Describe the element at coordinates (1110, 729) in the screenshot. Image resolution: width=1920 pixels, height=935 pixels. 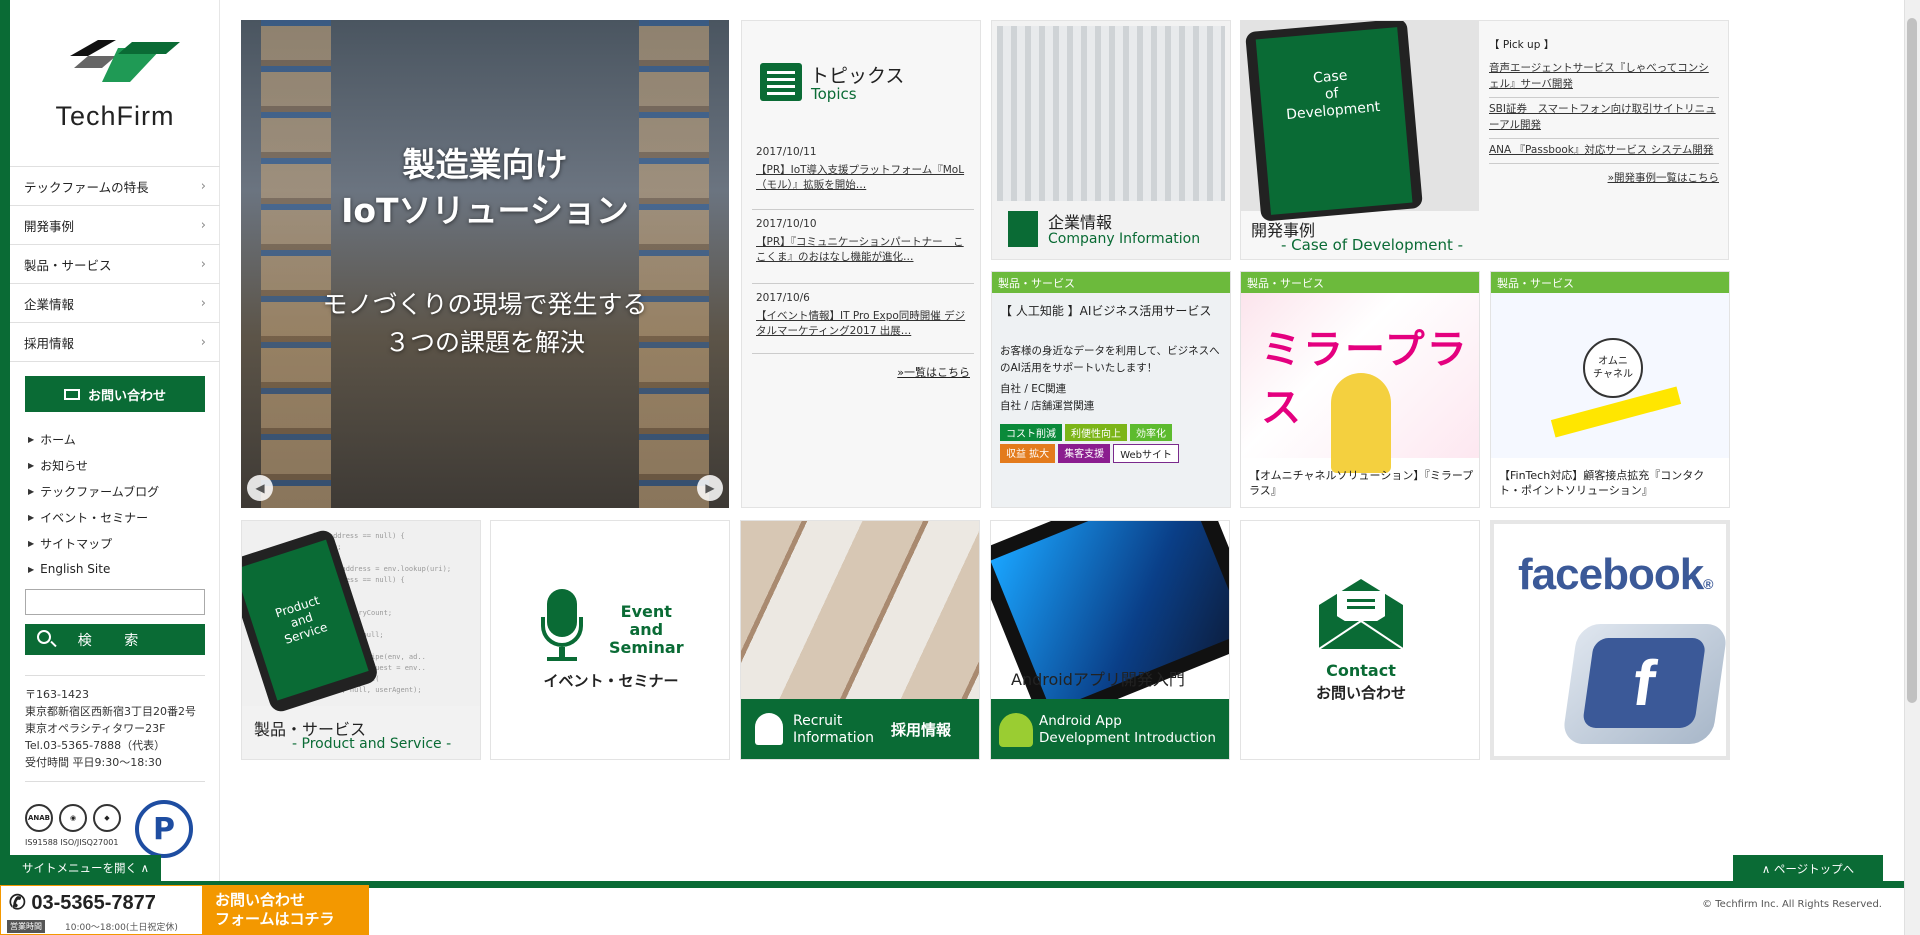
I see `android-label-bar: Android App Development Introduction` at that location.